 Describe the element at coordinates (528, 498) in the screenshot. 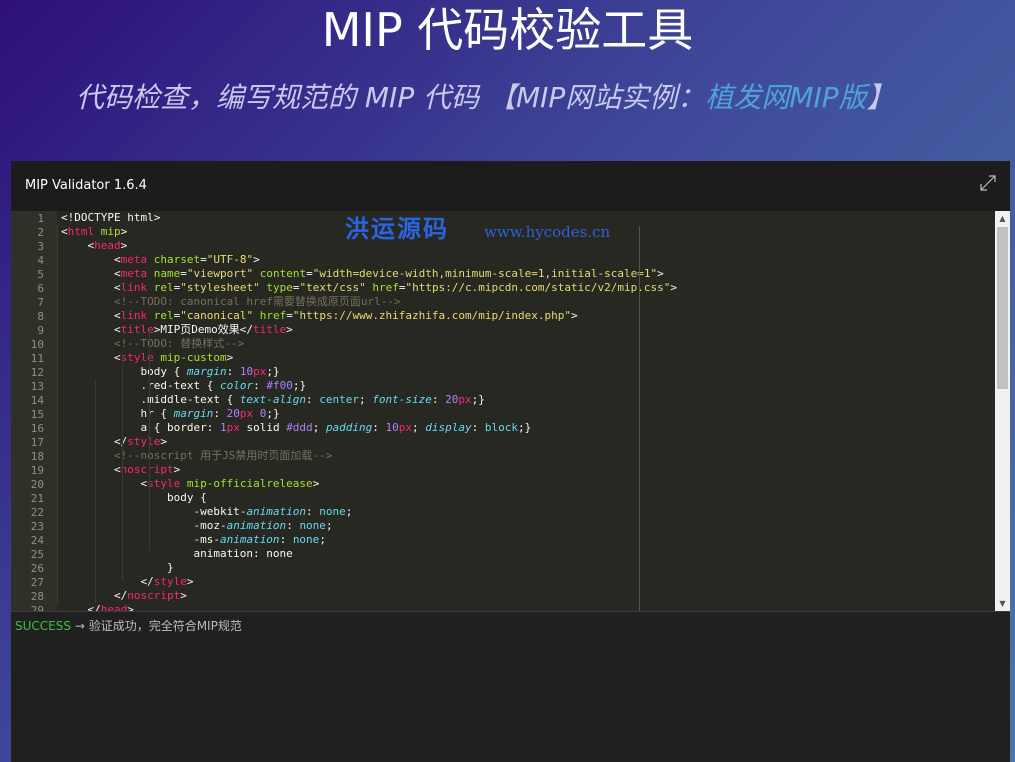

I see `code-line: body {` at that location.